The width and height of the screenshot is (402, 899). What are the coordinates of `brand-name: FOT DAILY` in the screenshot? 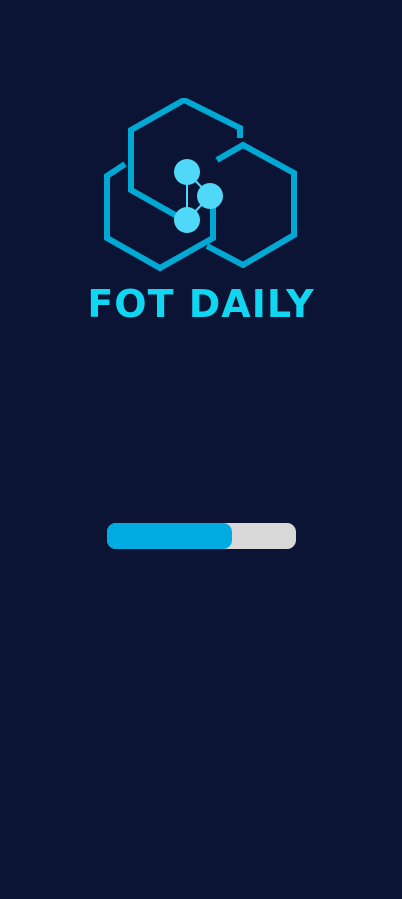 It's located at (201, 304).